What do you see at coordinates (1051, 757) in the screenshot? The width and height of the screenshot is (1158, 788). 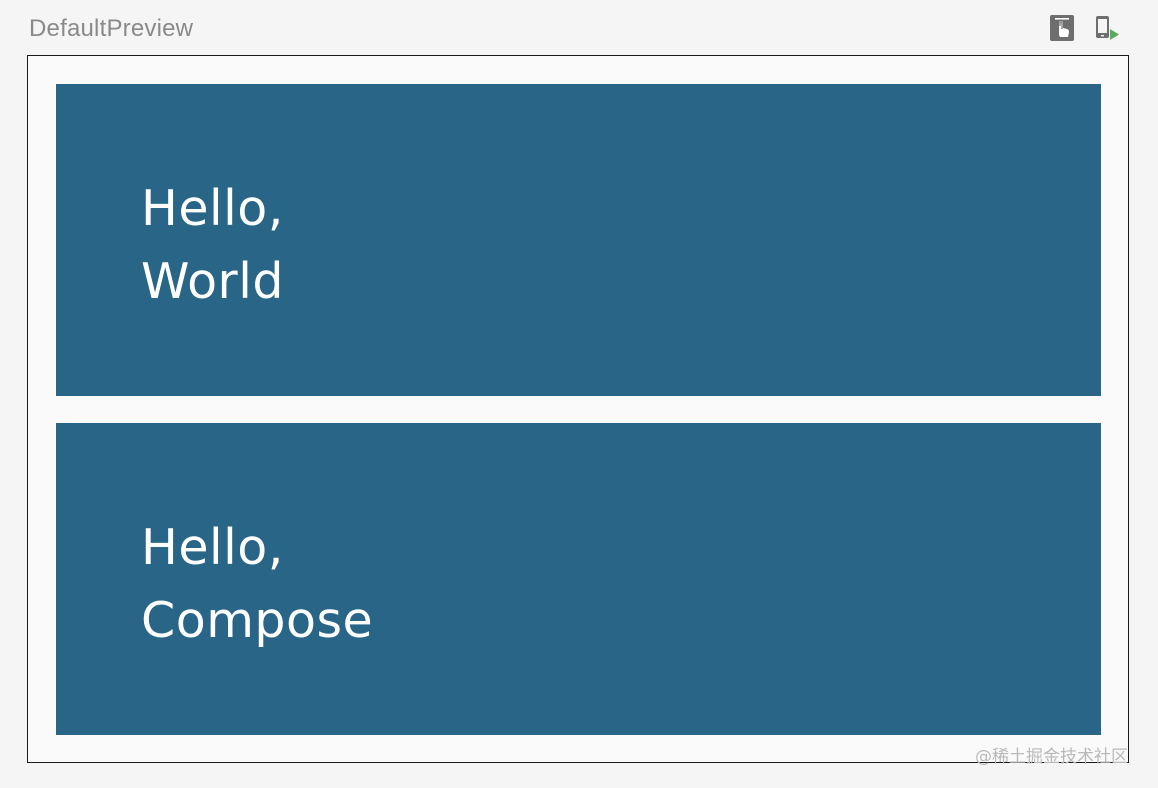 I see `watermark: @稀土掘金技术社区` at bounding box center [1051, 757].